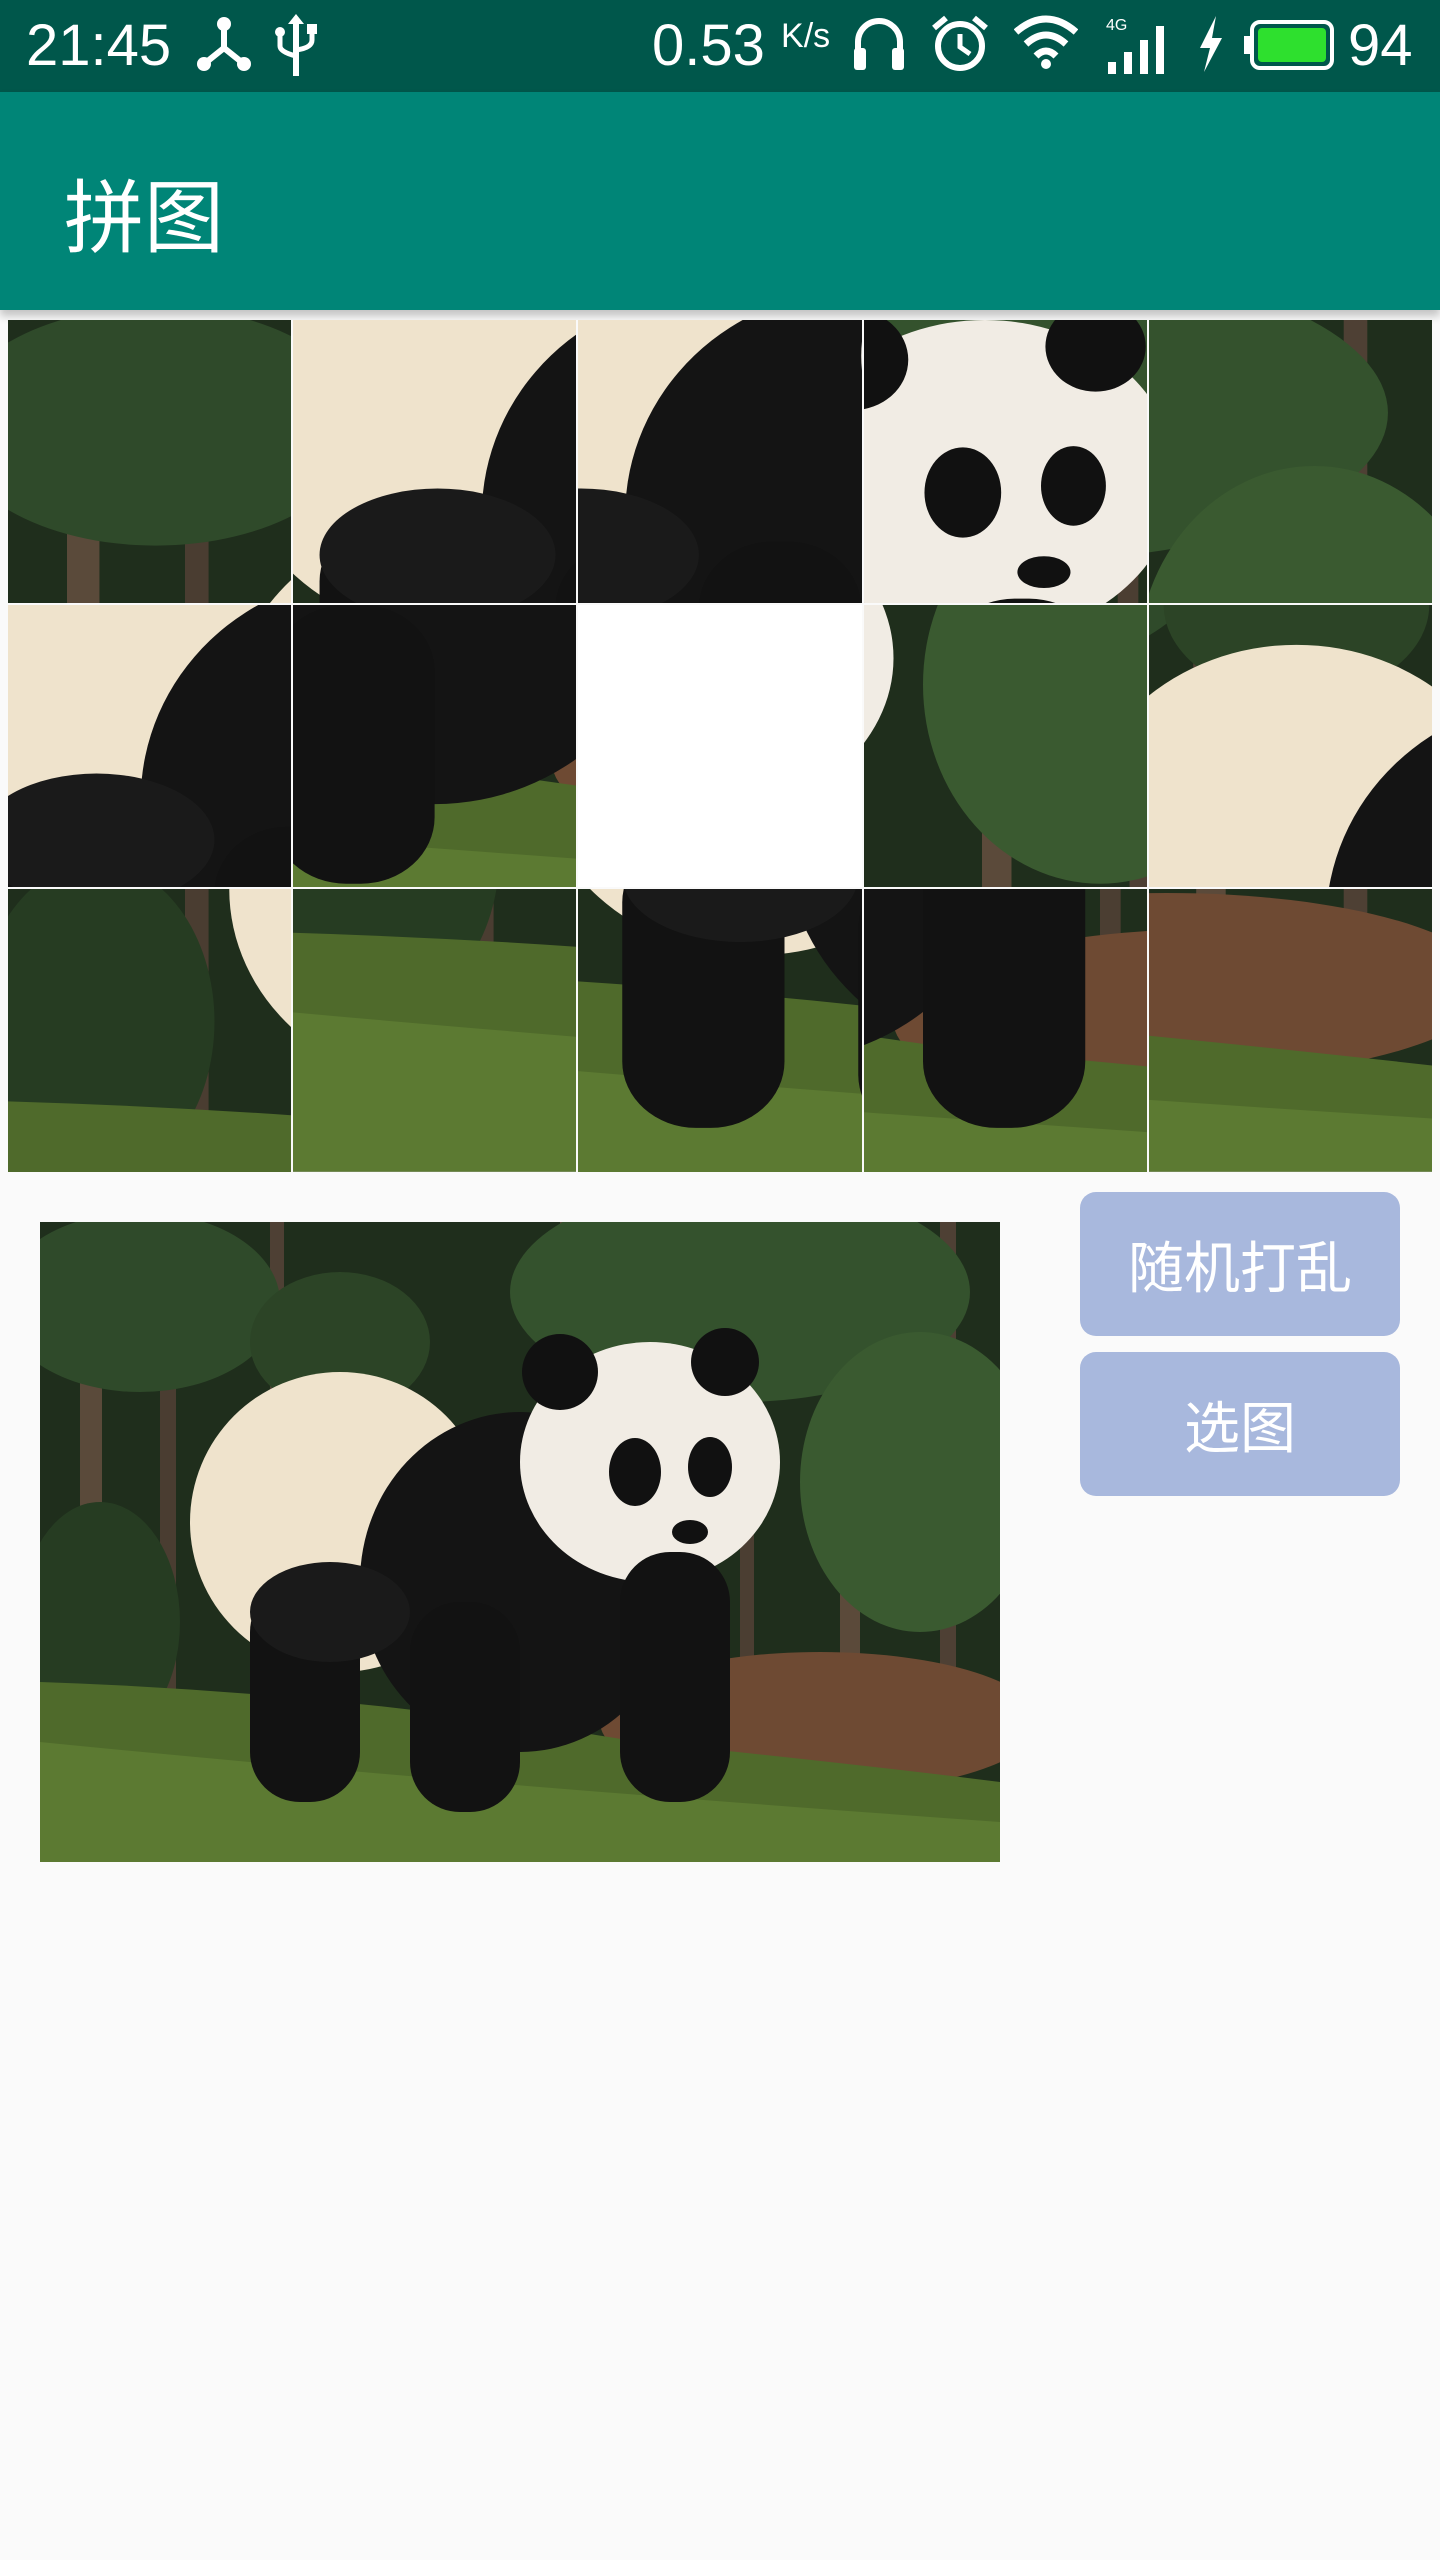 This screenshot has width=1440, height=2560. Describe the element at coordinates (1289, 45) in the screenshot. I see `battery-icon` at that location.